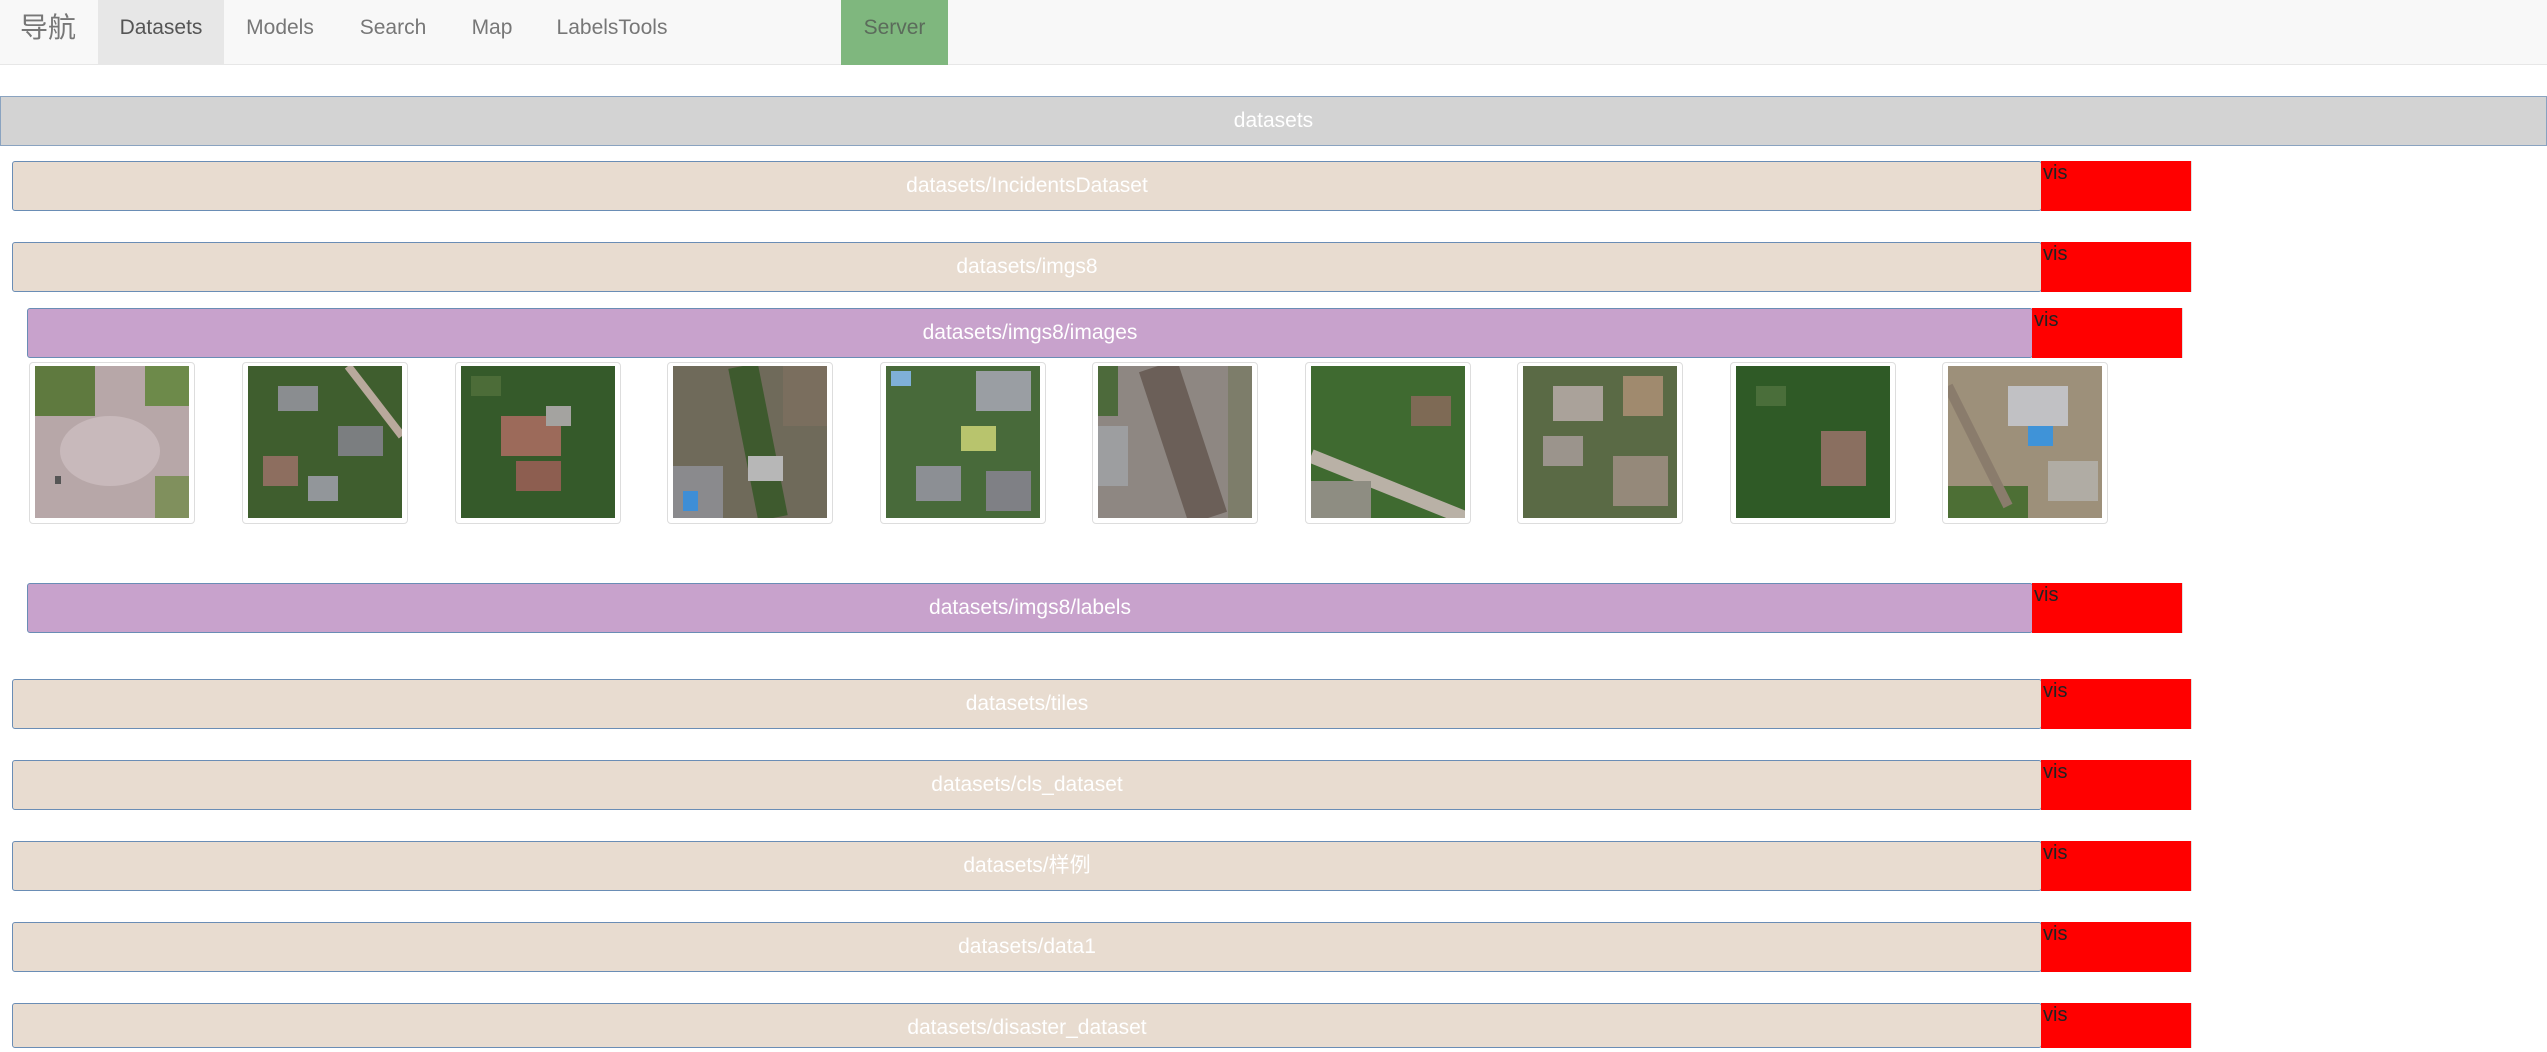 The width and height of the screenshot is (2547, 1052). Describe the element at coordinates (1030, 608) in the screenshot. I see `folder-imgs8-labels: datasets/imgs8/labels` at that location.